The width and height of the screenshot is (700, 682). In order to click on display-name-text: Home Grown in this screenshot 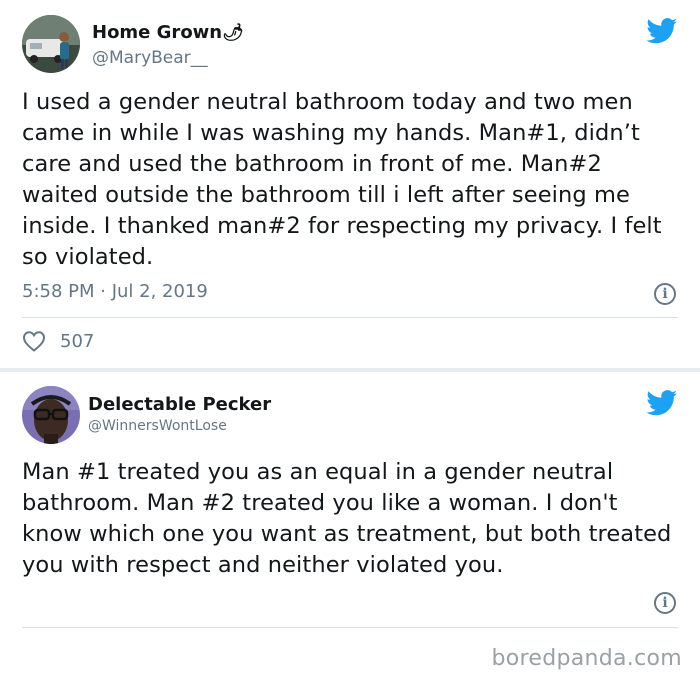, I will do `click(157, 32)`.